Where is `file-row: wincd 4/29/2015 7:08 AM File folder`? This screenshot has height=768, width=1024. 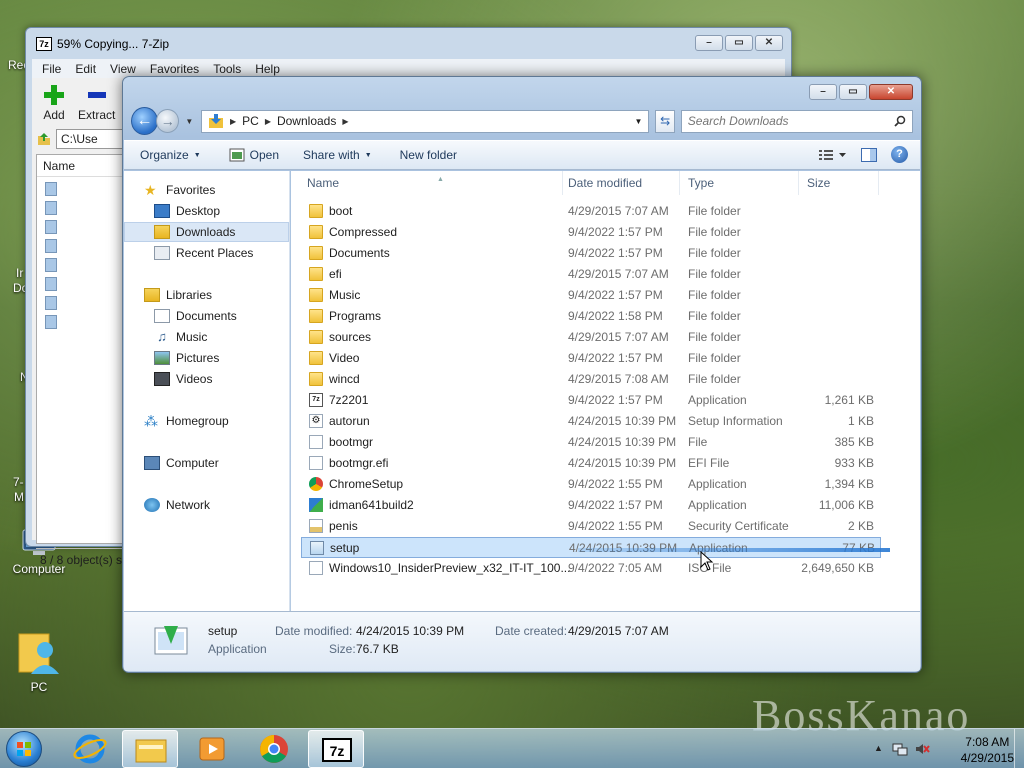 file-row: wincd 4/29/2015 7:08 AM File folder is located at coordinates (591, 379).